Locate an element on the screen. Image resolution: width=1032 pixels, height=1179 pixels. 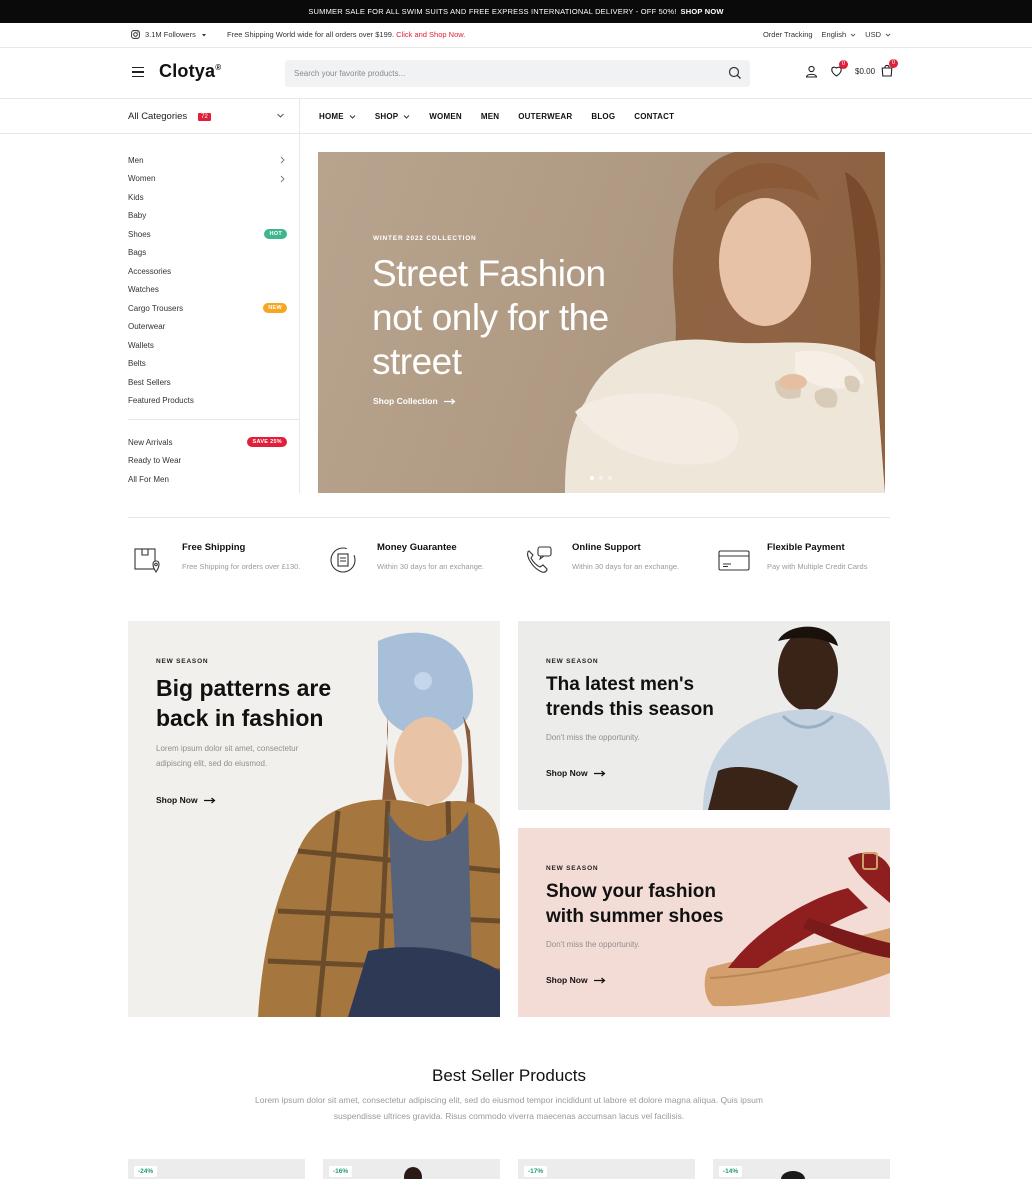
sidebar-item-baby: Baby is located at coordinates (214, 216).